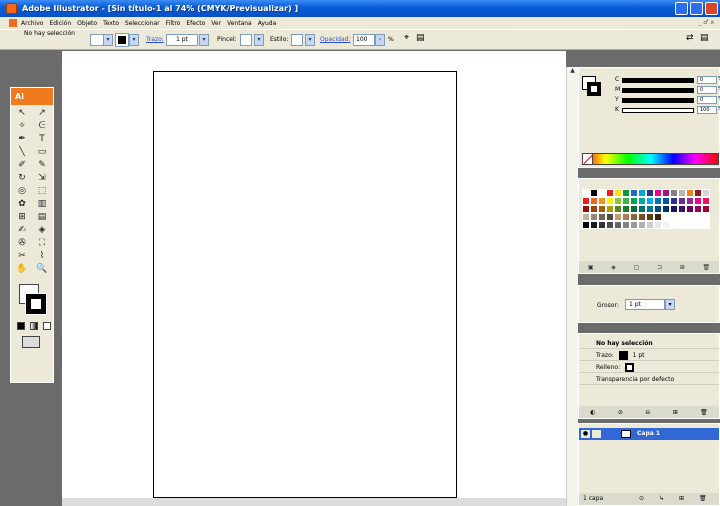  Describe the element at coordinates (592, 412) in the screenshot. I see `add-new-effect-icon: ◐` at that location.